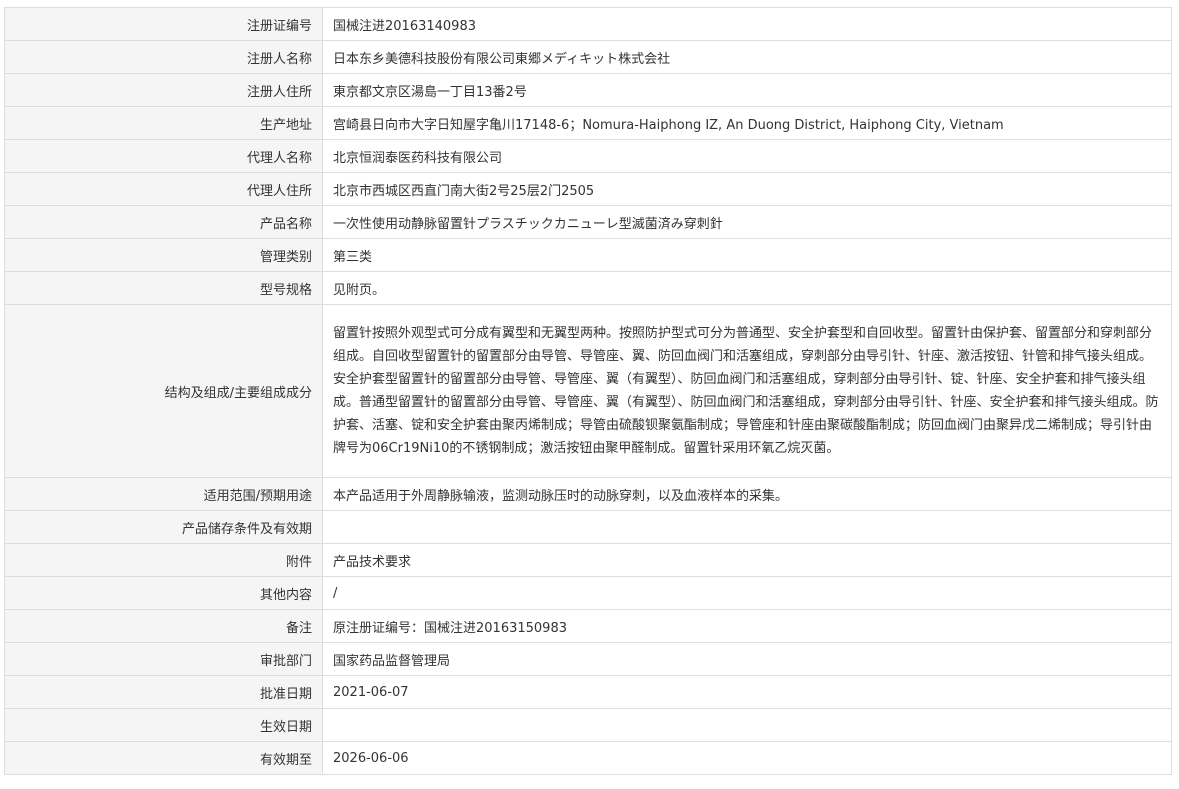 The image size is (1179, 789). What do you see at coordinates (747, 659) in the screenshot?
I see `row-value: 国家药品监督管理局` at bounding box center [747, 659].